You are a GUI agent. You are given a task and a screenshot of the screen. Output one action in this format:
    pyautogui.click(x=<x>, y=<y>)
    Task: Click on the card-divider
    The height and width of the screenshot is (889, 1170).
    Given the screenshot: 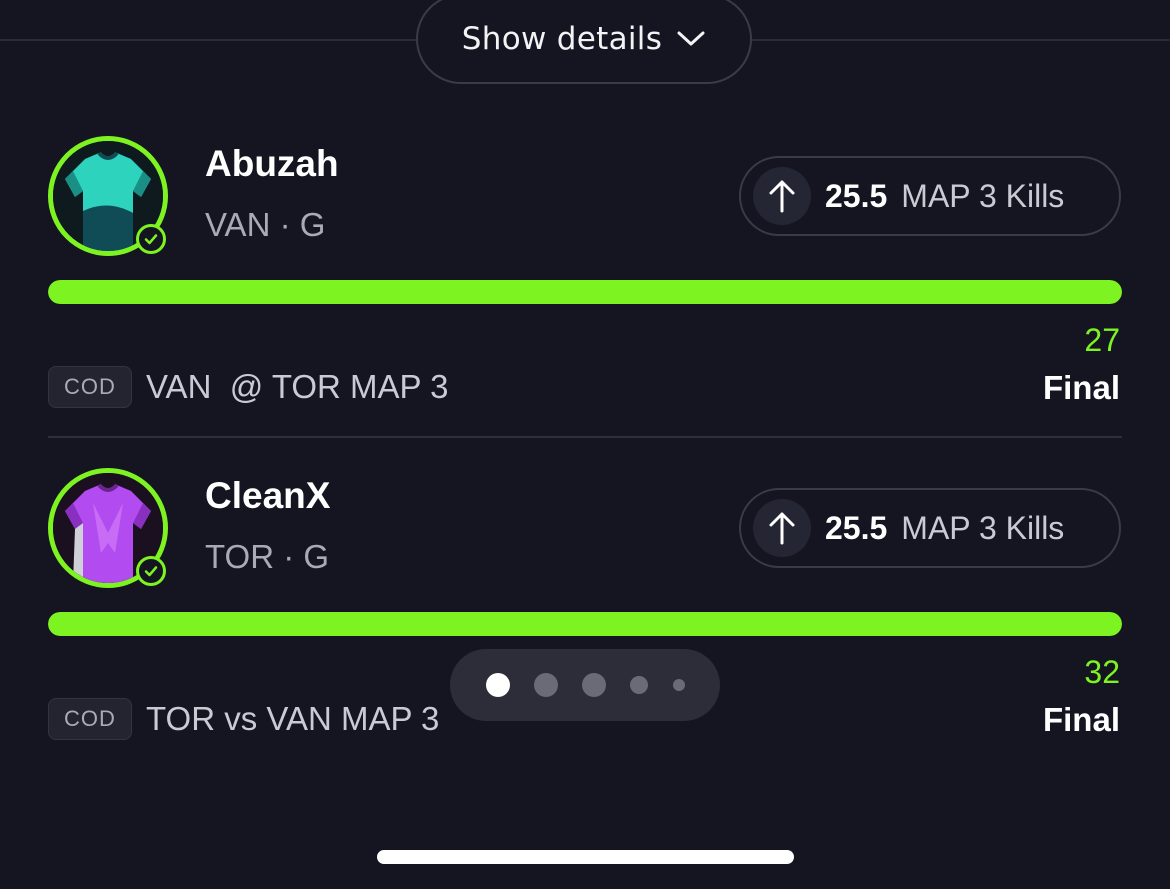 What is the action you would take?
    pyautogui.click(x=585, y=437)
    